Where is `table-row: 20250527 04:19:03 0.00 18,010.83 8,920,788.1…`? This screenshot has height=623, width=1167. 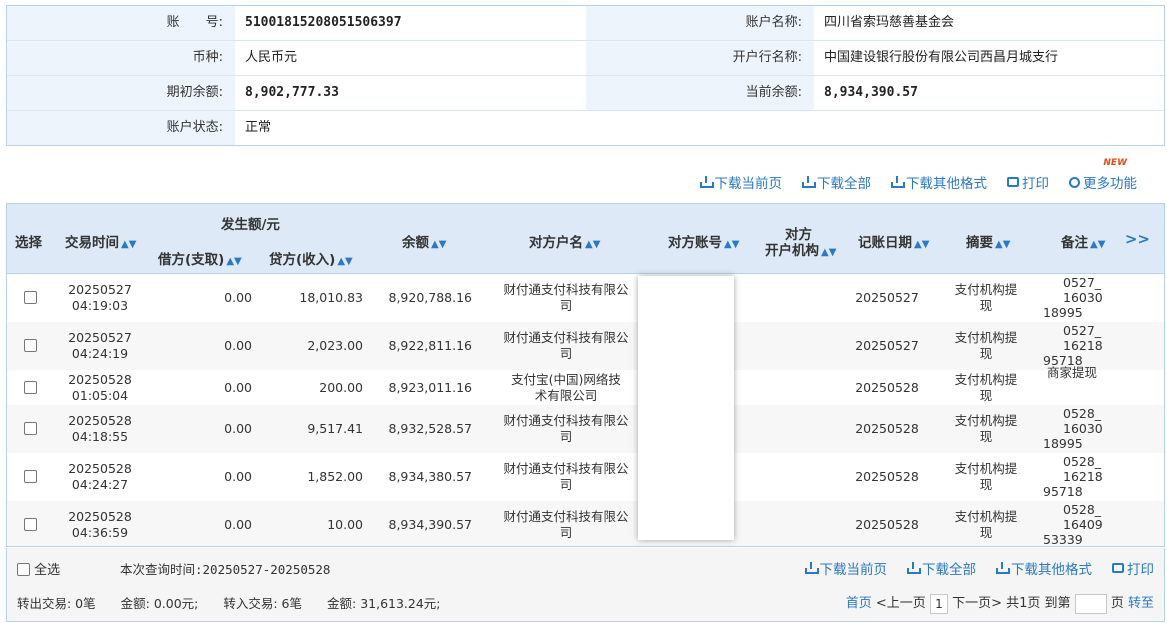
table-row: 20250527 04:19:03 0.00 18,010.83 8,920,788.1… is located at coordinates (585, 298).